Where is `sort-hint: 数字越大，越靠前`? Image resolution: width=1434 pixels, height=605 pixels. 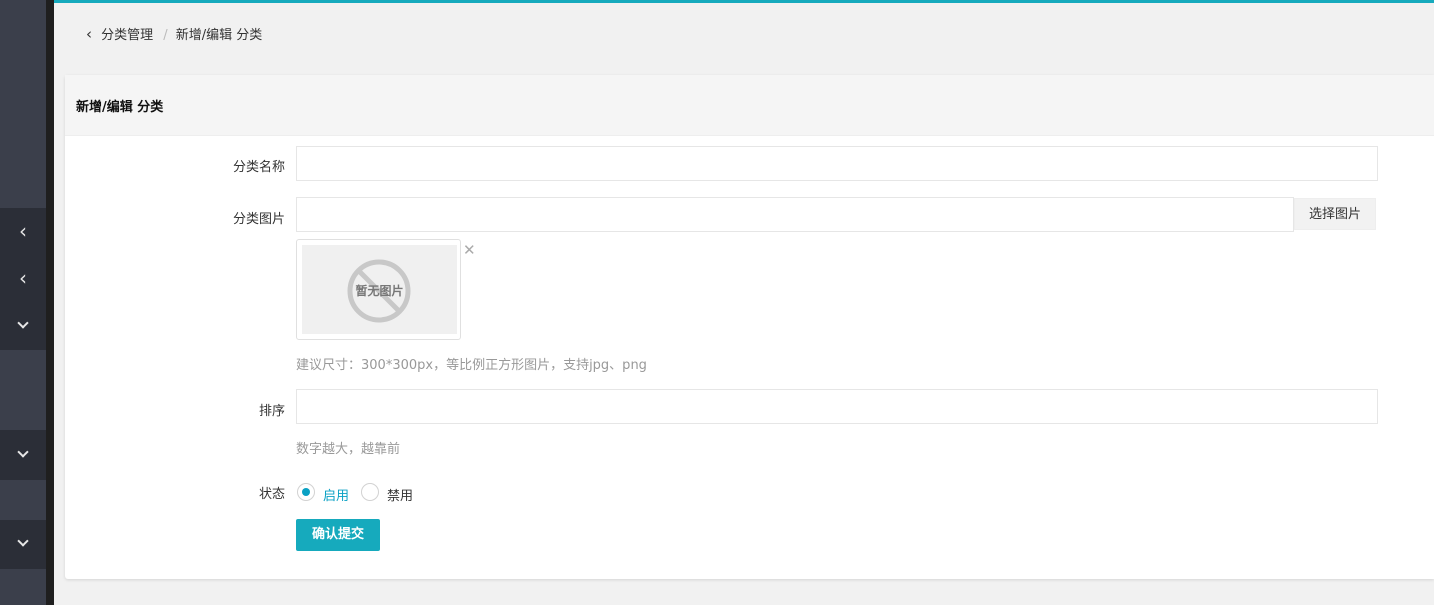
sort-hint: 数字越大，越靠前 is located at coordinates (348, 449).